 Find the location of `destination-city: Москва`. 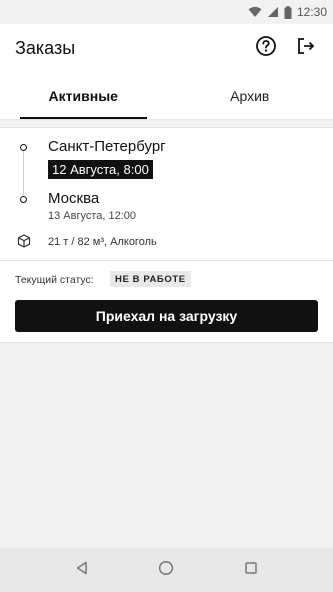

destination-city: Москва is located at coordinates (74, 198).